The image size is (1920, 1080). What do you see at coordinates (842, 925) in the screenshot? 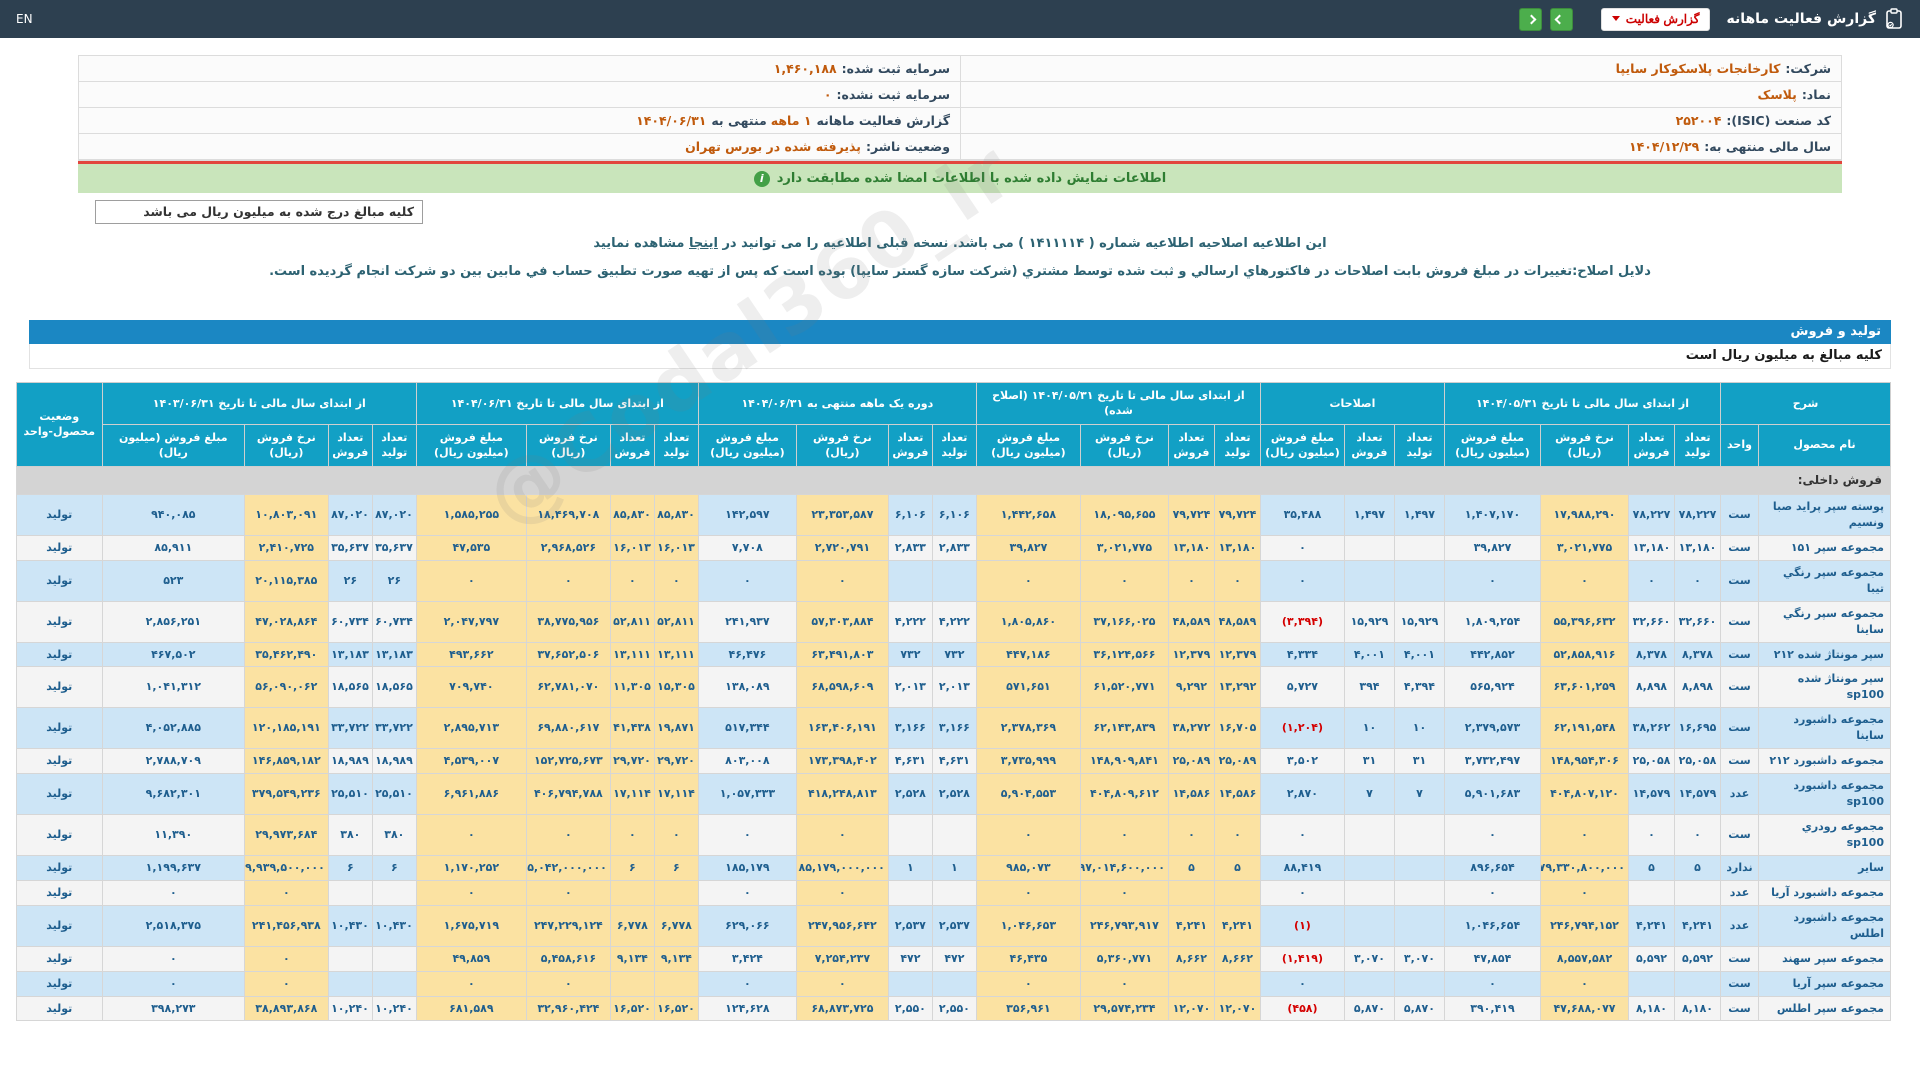
I see `value-cell: ۲۴۷,۹۵۶,۶۴۲` at bounding box center [842, 925].